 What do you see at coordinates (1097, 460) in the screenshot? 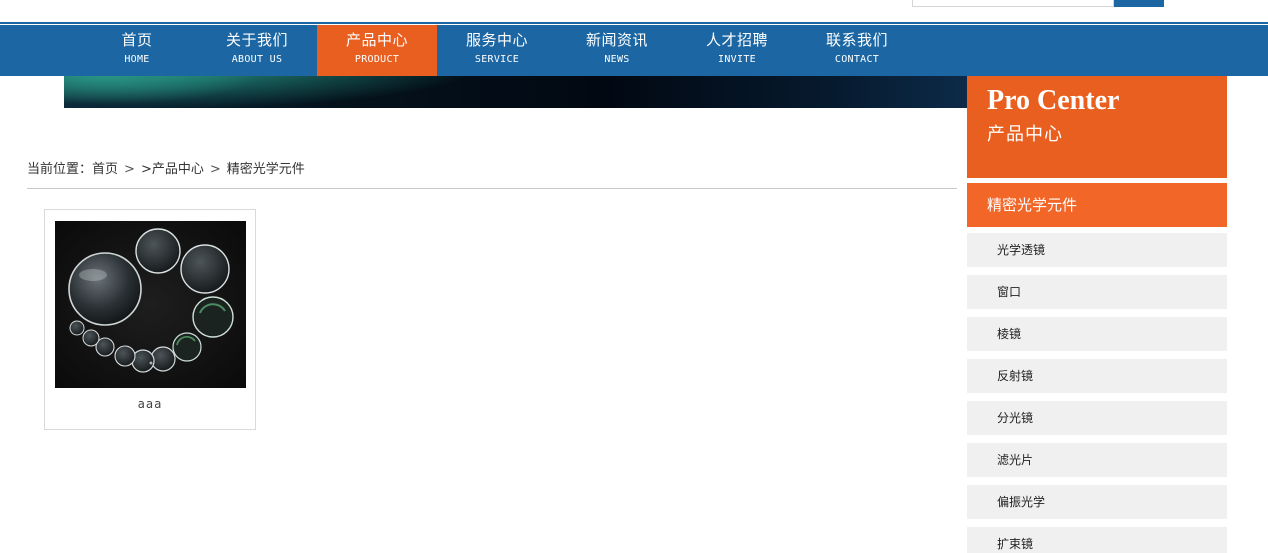
I see `sidebar-item: 滤光片` at bounding box center [1097, 460].